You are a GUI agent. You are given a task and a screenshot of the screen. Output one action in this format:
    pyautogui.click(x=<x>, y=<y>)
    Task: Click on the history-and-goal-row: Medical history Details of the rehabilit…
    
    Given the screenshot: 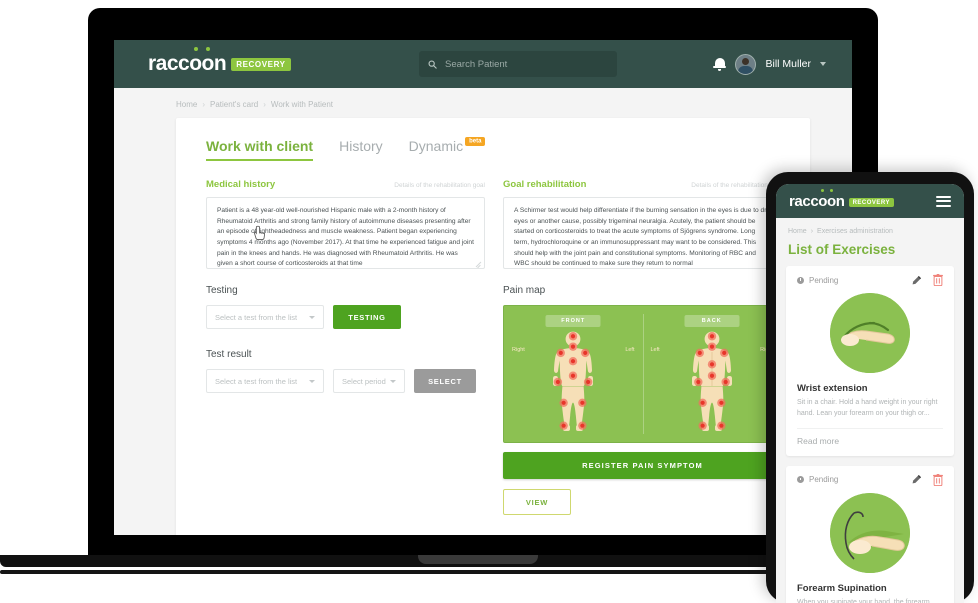 What is the action you would take?
    pyautogui.click(x=493, y=215)
    